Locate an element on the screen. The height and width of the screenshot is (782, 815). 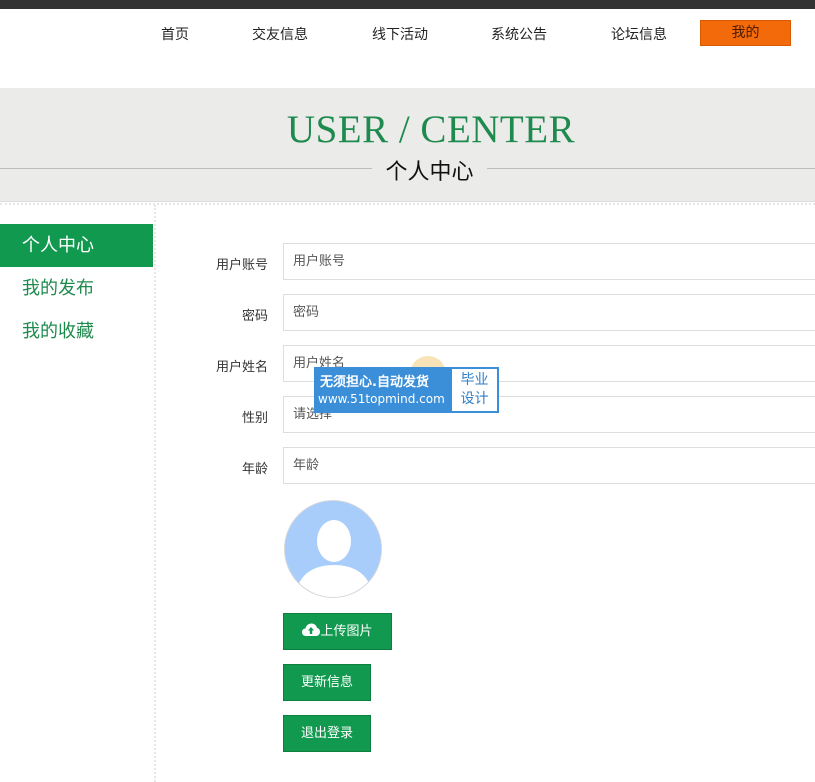
nav-item-dating-info: 交友信息 is located at coordinates (280, 34).